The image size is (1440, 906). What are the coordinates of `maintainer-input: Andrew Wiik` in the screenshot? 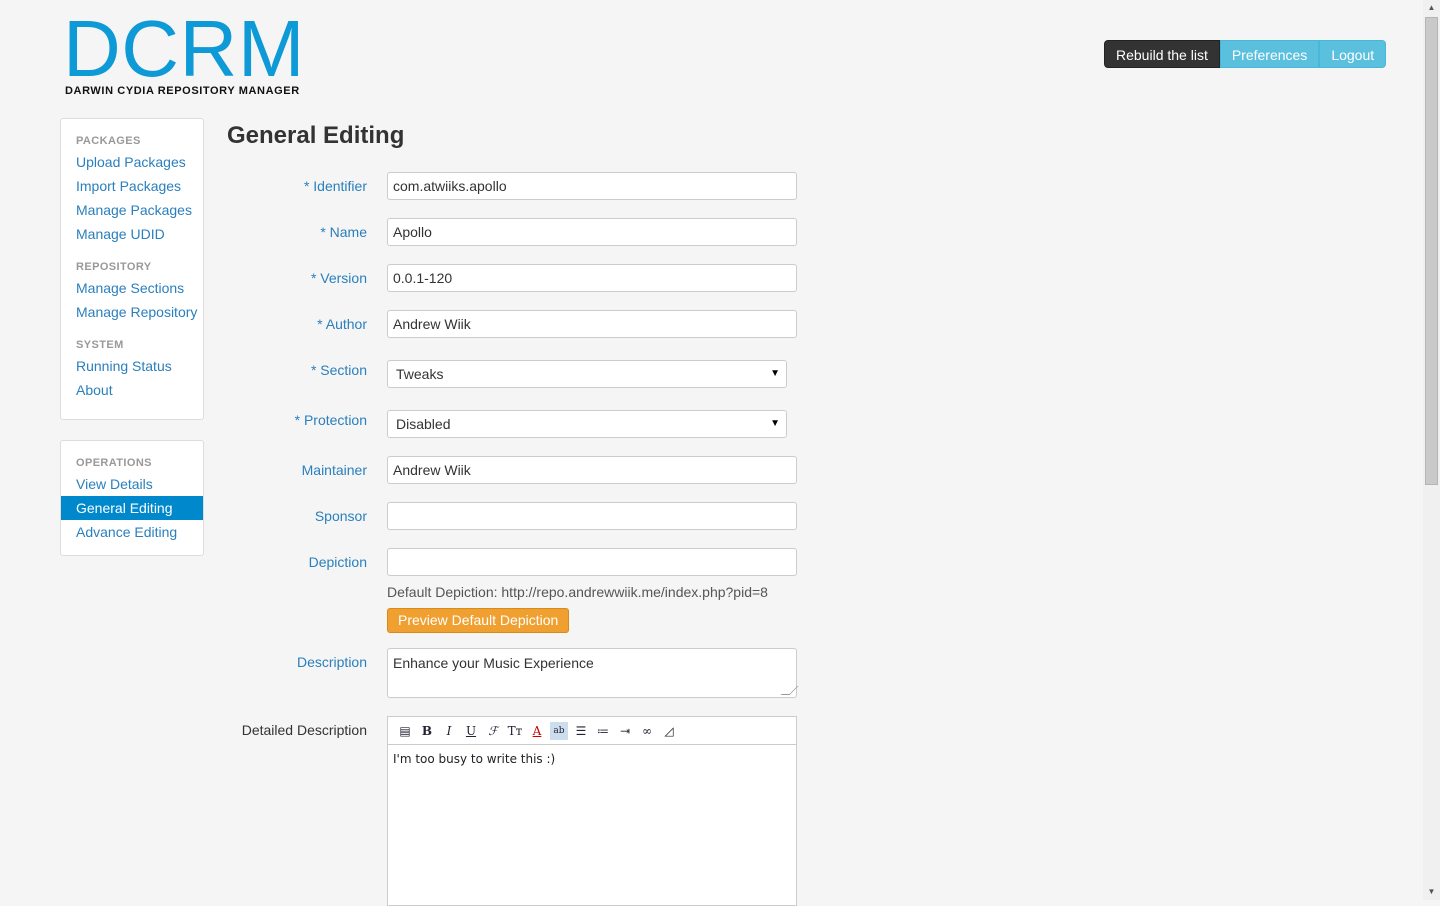 It's located at (592, 470).